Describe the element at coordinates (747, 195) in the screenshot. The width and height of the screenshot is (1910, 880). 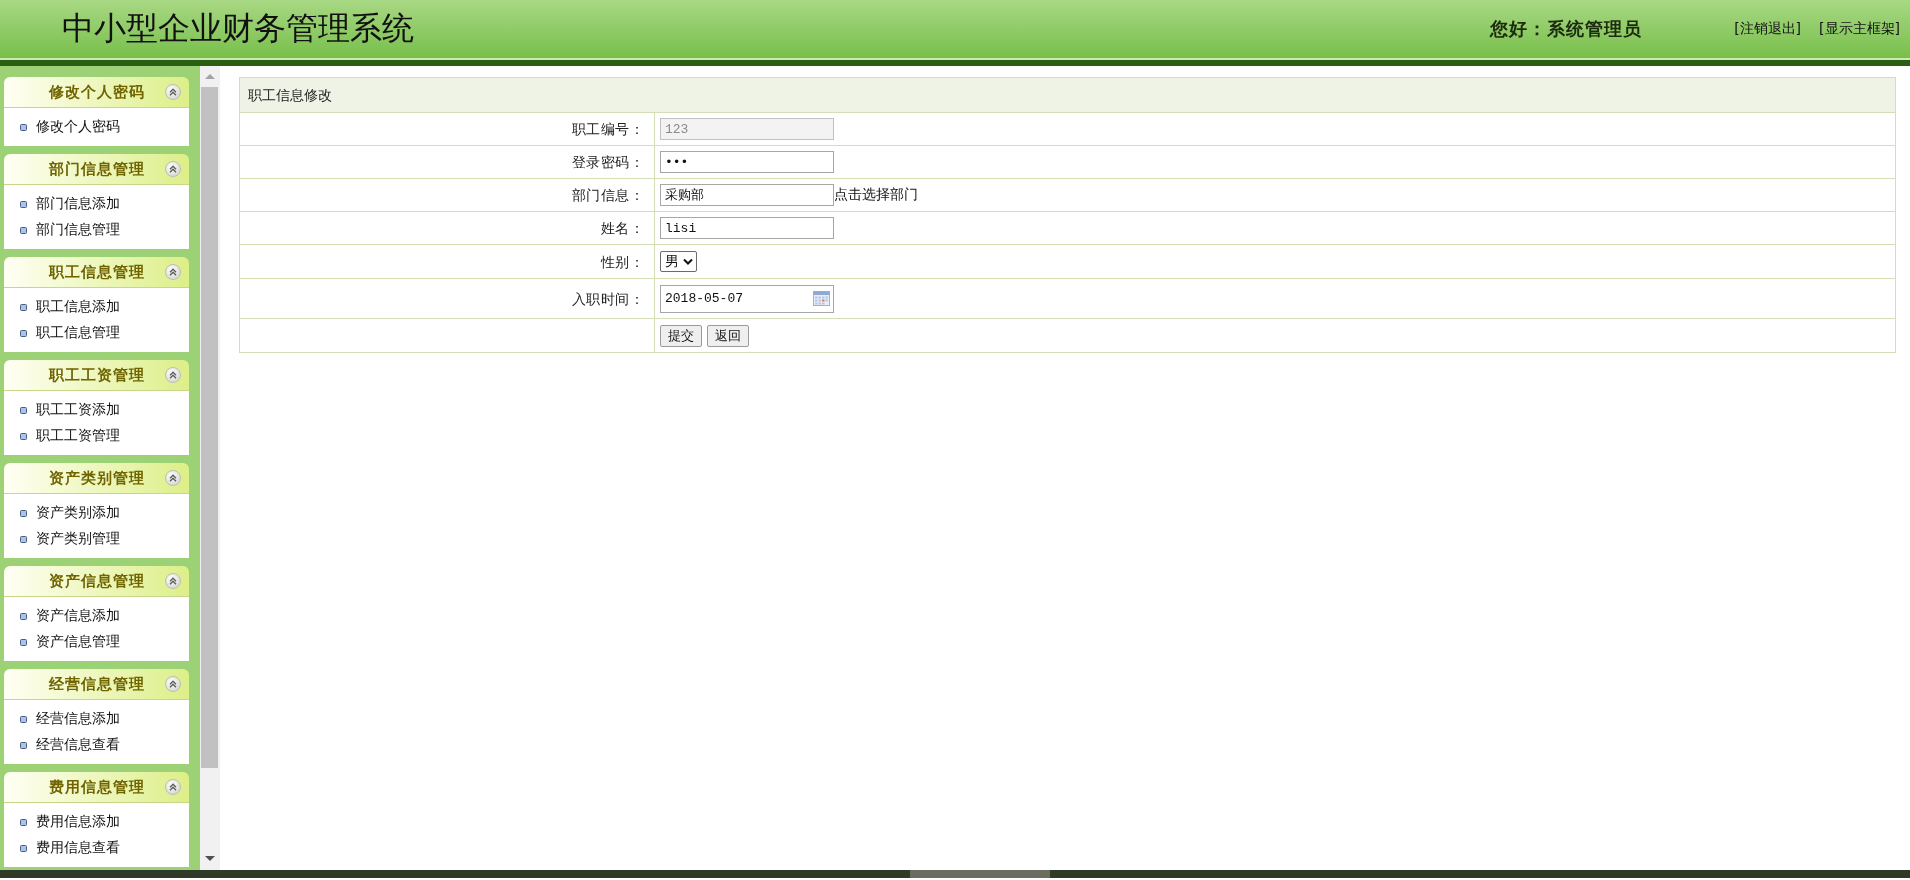
I see `text-field: 采购部` at that location.